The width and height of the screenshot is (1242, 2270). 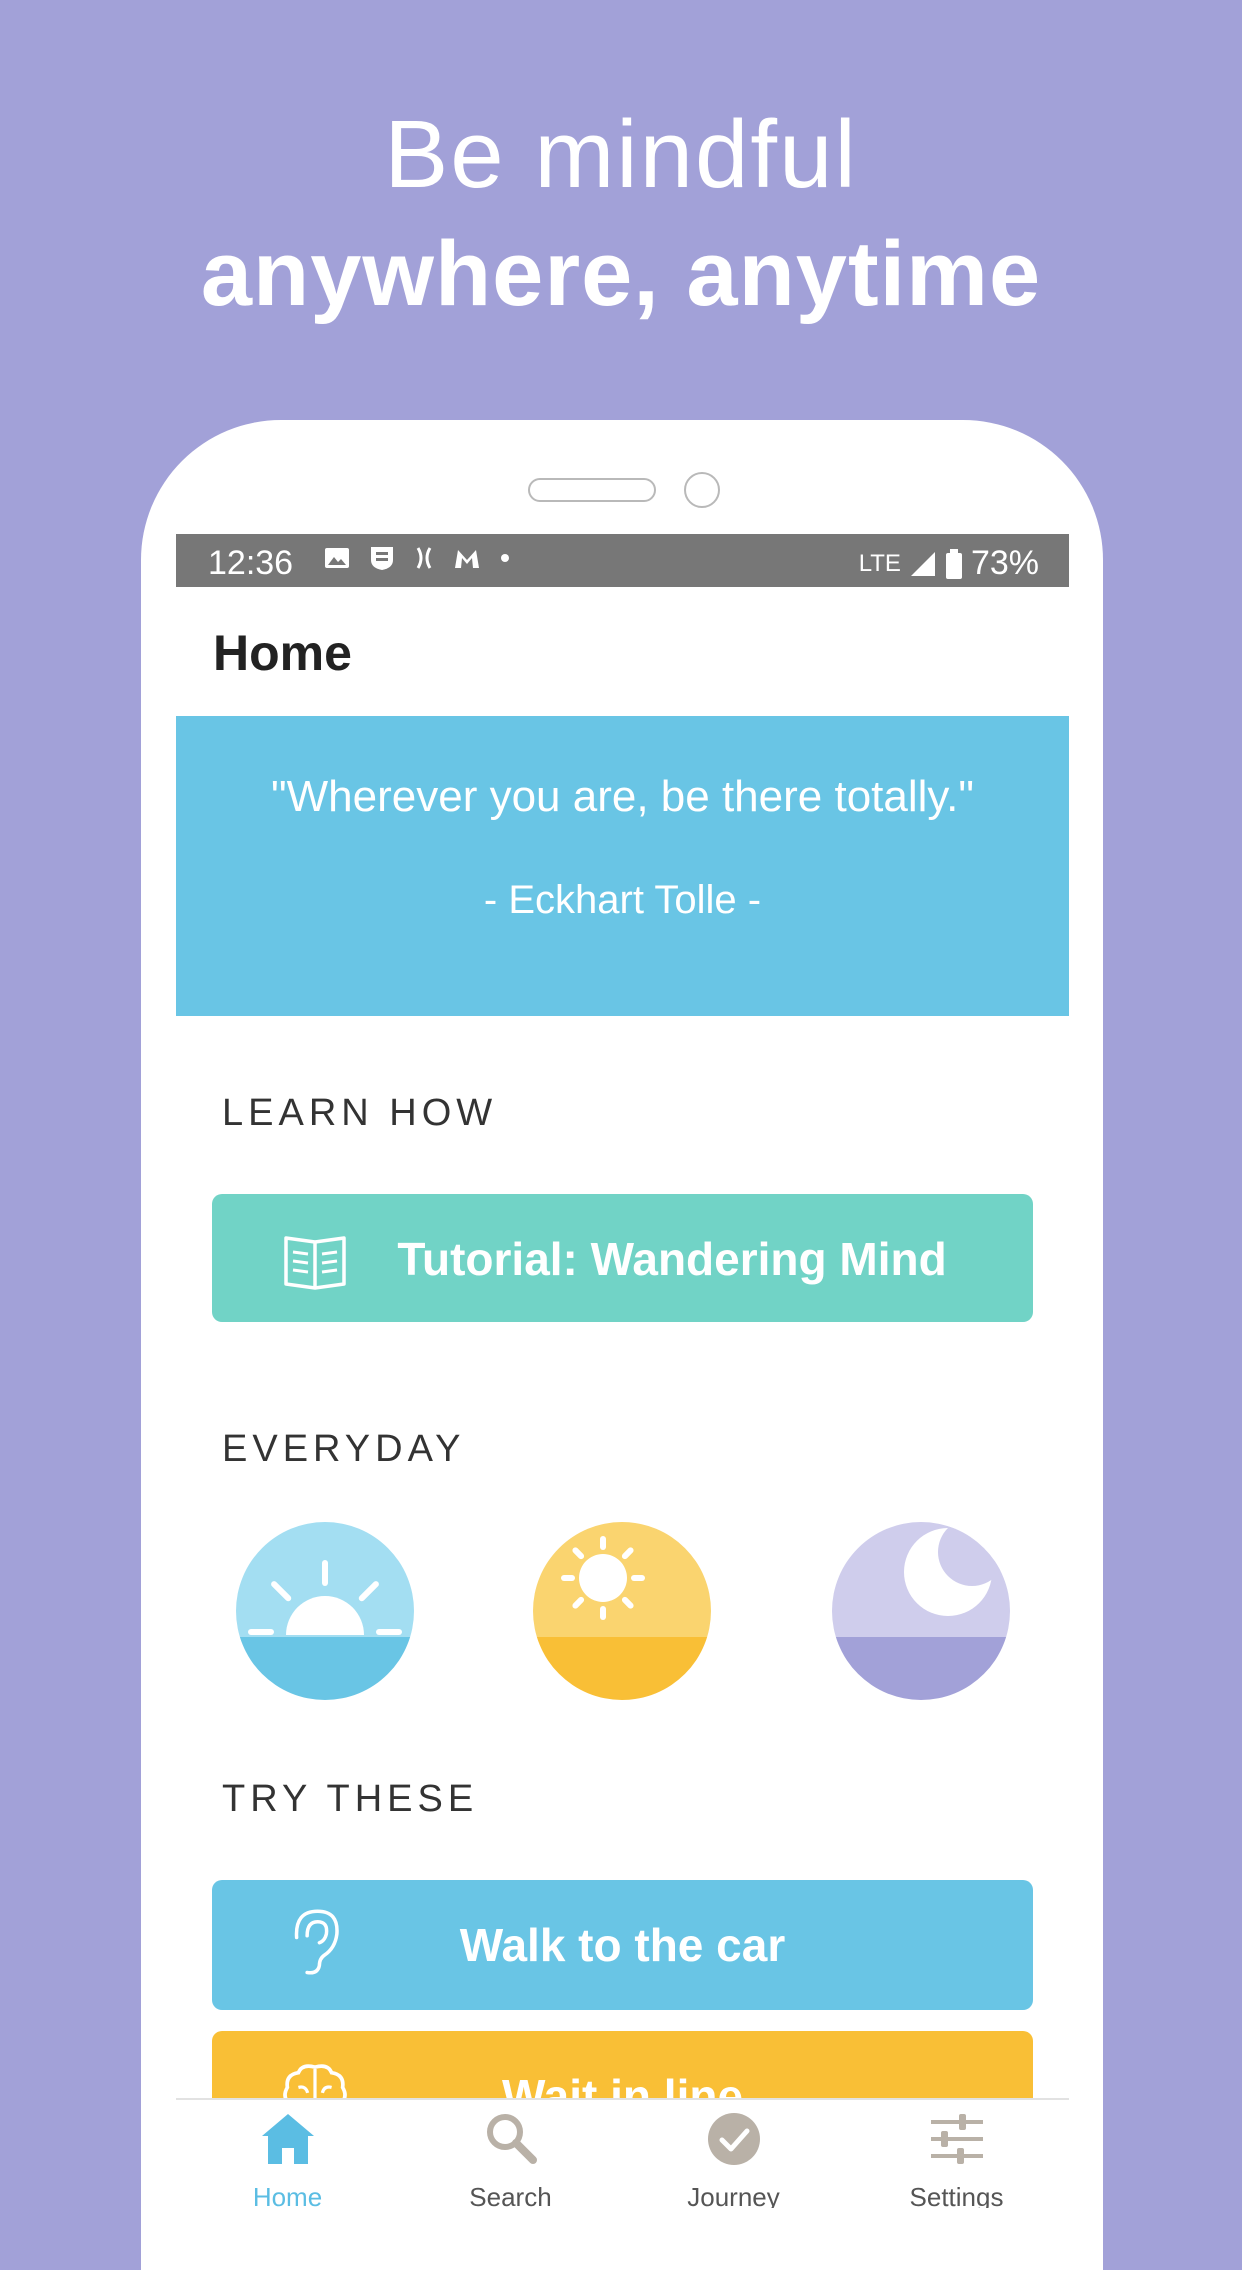 I want to click on tab-home: Home, so click(x=287, y=2154).